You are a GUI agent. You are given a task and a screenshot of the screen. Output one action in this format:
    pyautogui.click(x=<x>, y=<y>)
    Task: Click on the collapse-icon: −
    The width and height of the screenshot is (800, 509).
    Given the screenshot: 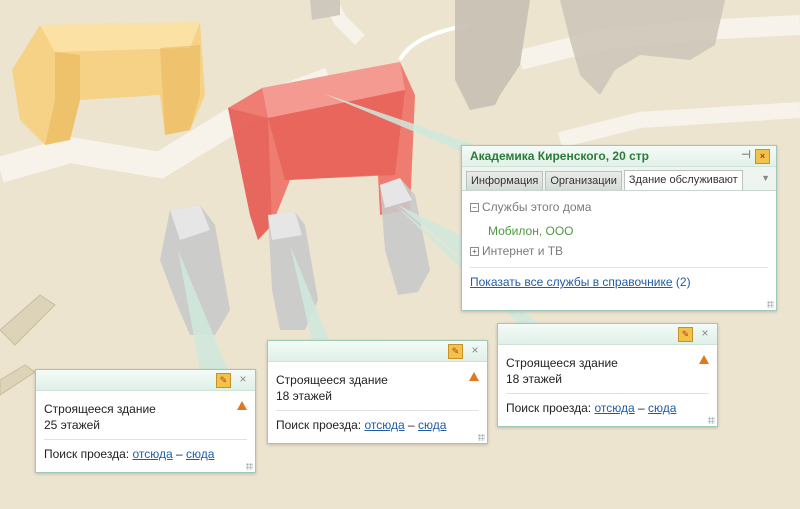 What is the action you would take?
    pyautogui.click(x=474, y=208)
    